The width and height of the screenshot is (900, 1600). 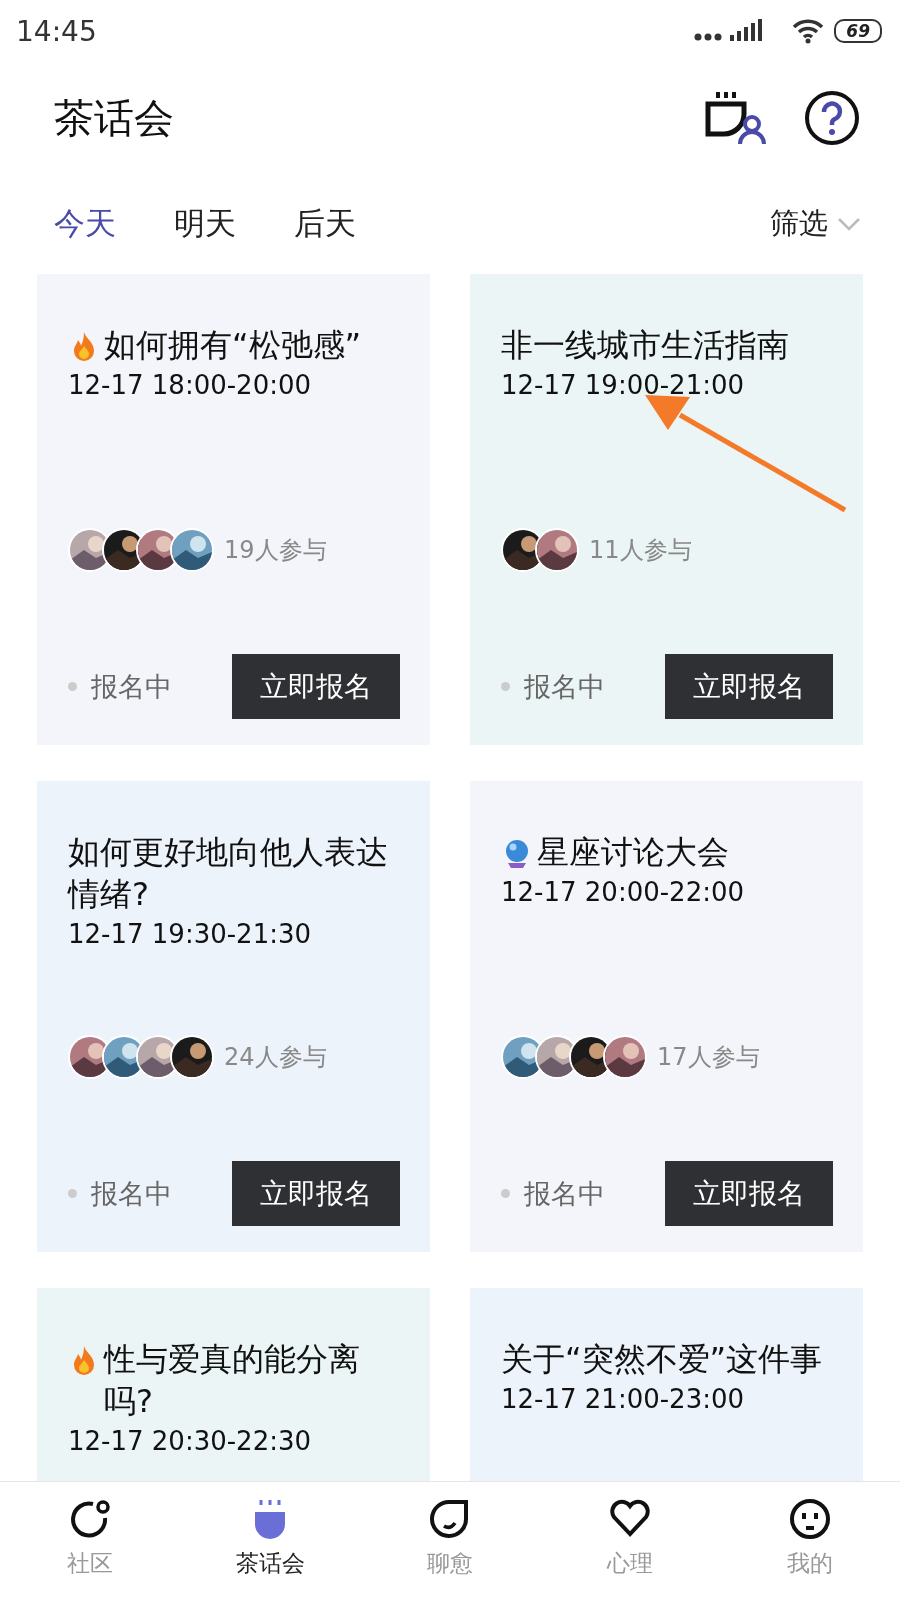 What do you see at coordinates (640, 550) in the screenshot?
I see `participant-count: 11人参与` at bounding box center [640, 550].